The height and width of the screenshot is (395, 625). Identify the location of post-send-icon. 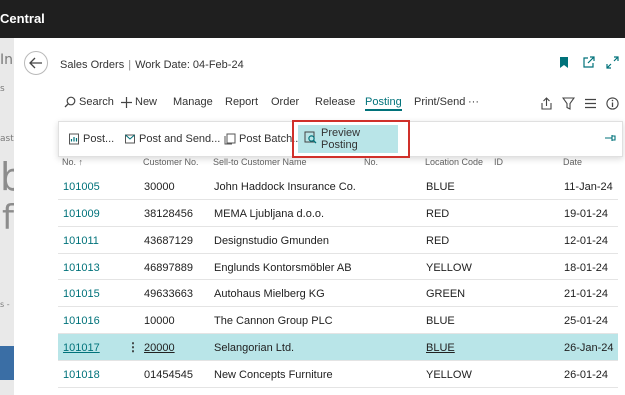
(130, 139).